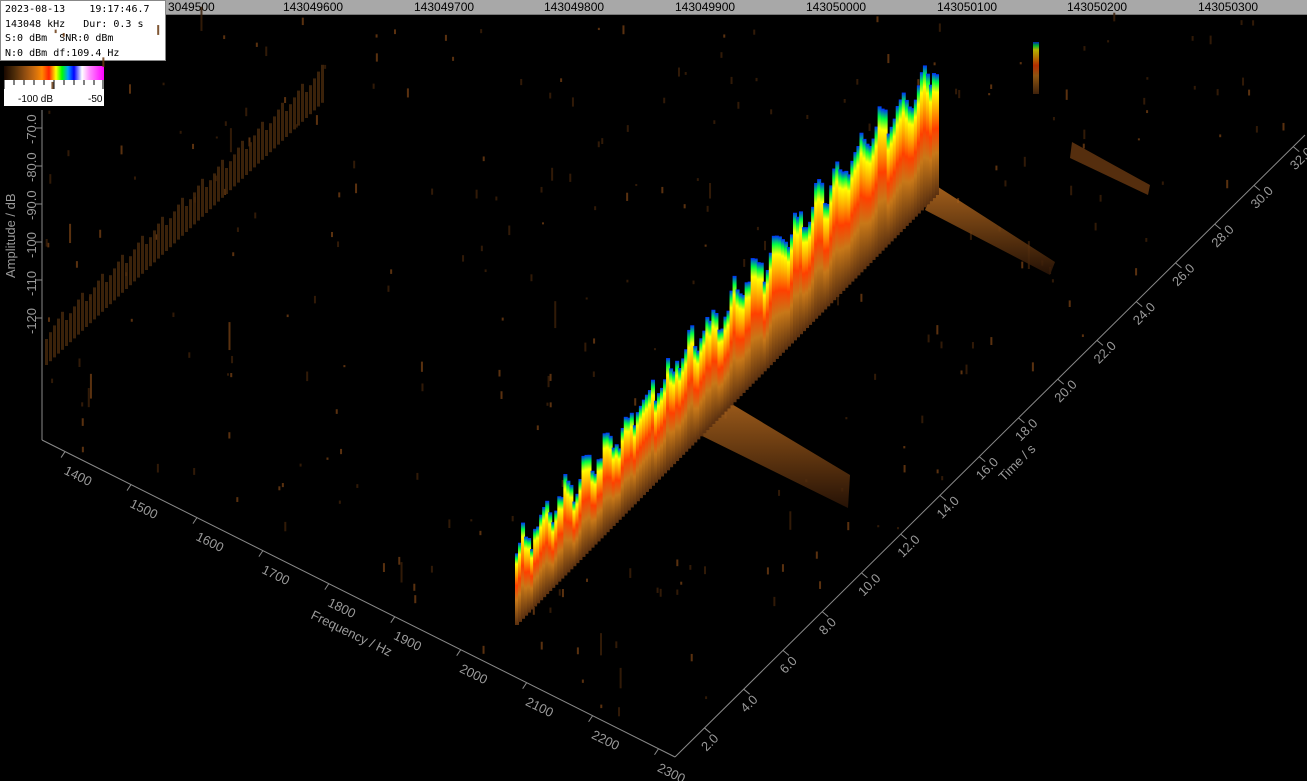  What do you see at coordinates (1297, 158) in the screenshot?
I see `time-tick-label: 32.0` at bounding box center [1297, 158].